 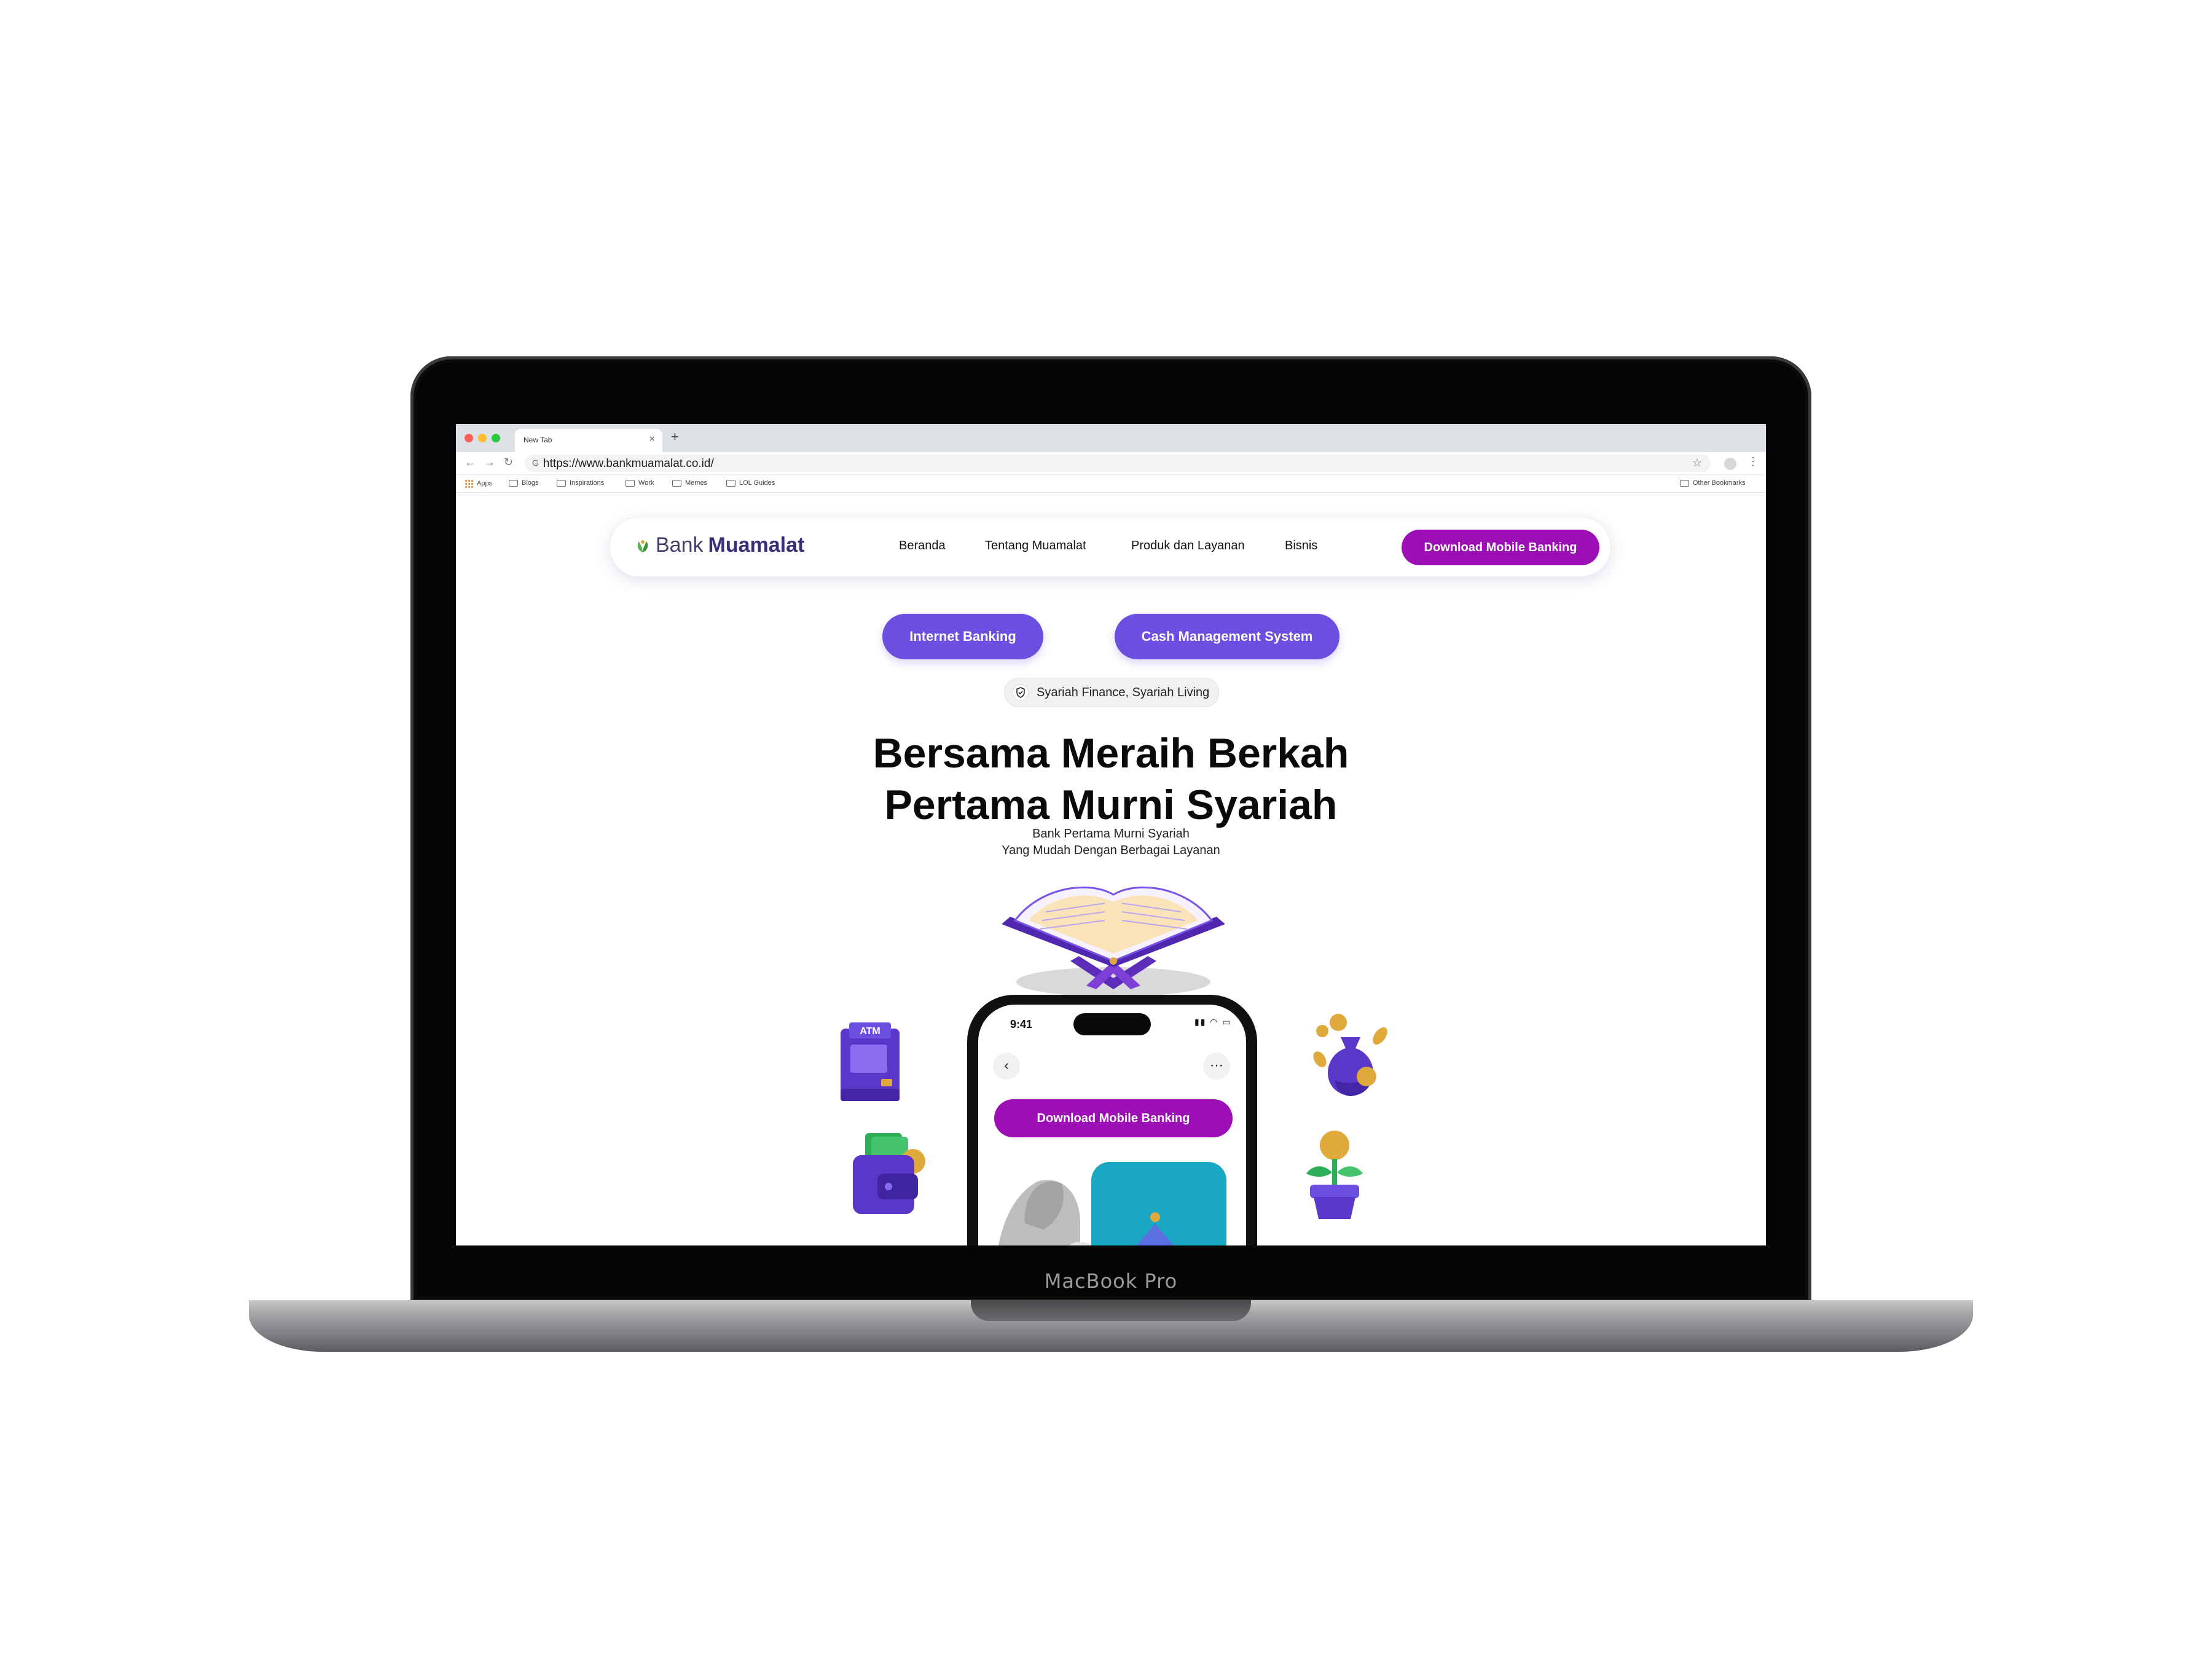 What do you see at coordinates (1111, 805) in the screenshot?
I see `hero-title-line: Pertama Murni Syariah` at bounding box center [1111, 805].